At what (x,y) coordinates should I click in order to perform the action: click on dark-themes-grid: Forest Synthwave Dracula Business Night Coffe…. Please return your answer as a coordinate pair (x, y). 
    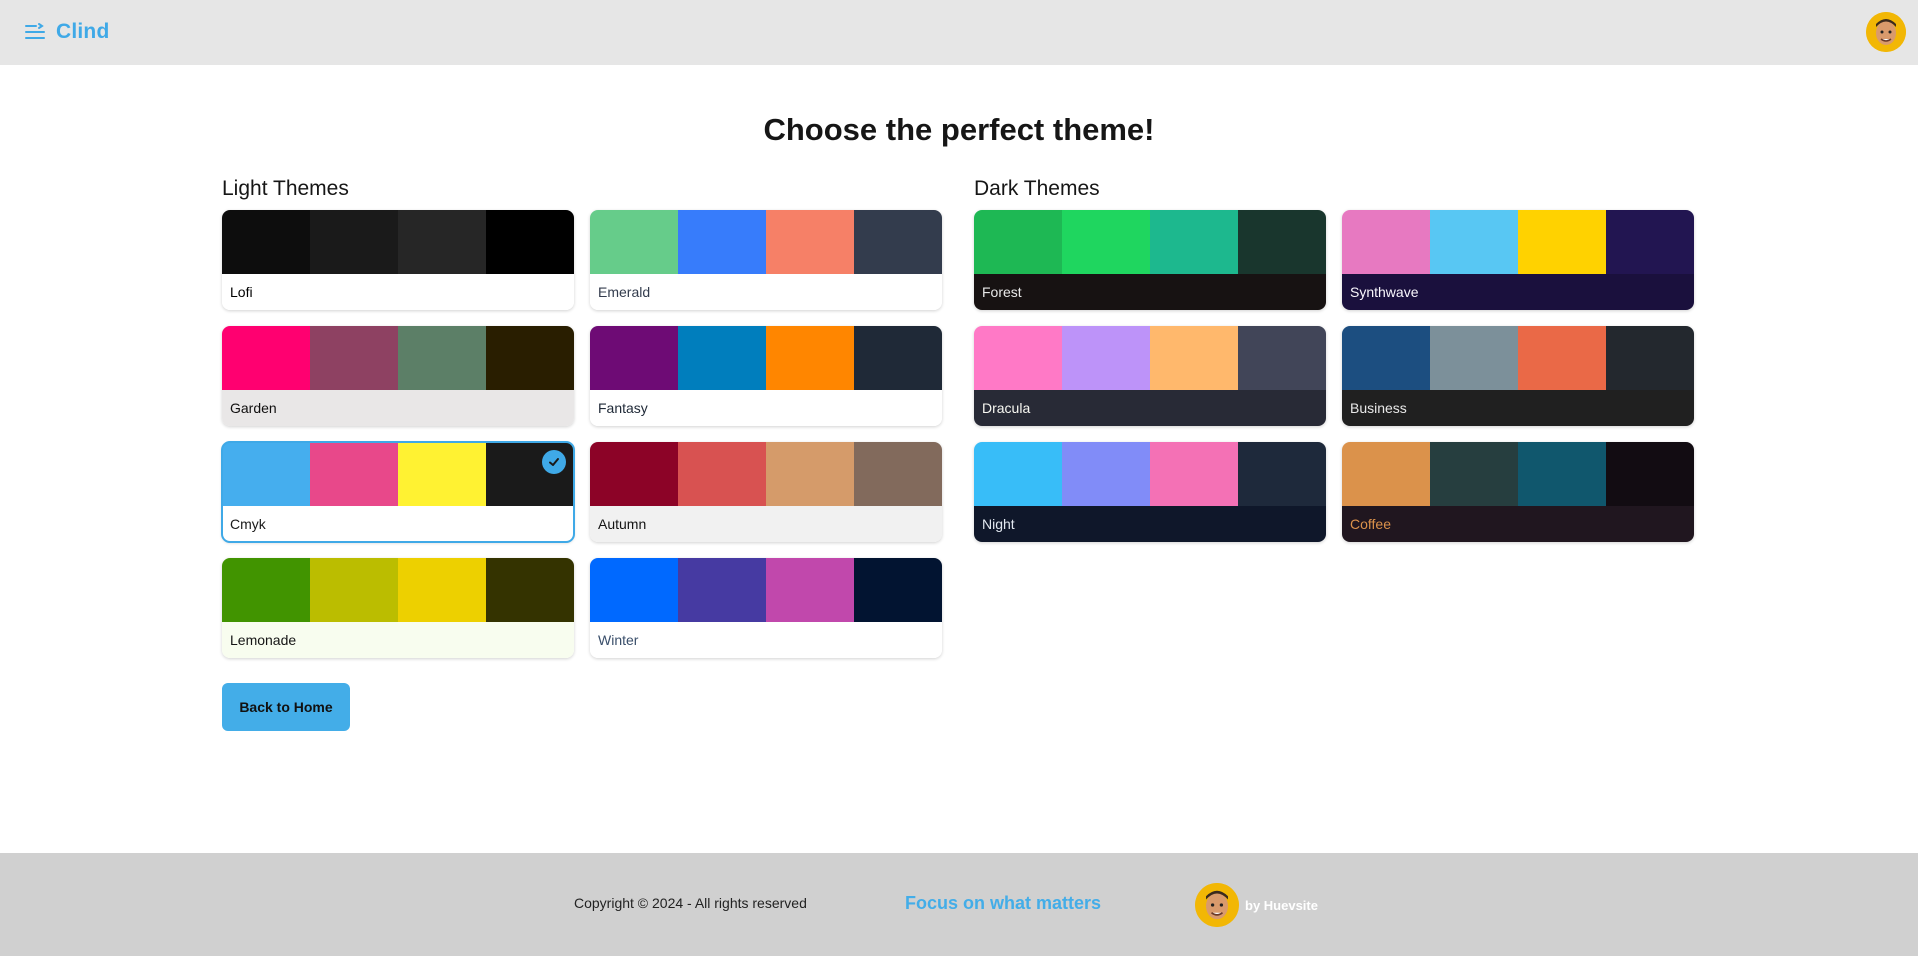
    Looking at the image, I should click on (1334, 376).